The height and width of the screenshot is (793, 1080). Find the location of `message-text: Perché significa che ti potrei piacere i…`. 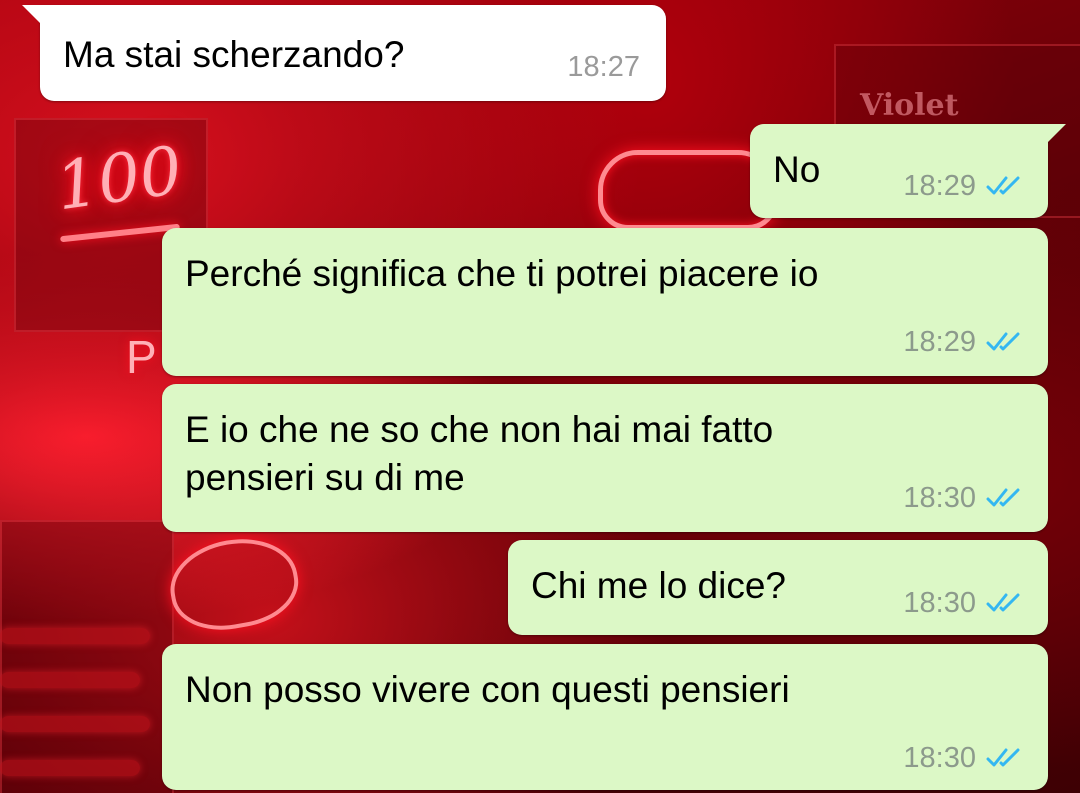

message-text: Perché significa che ti potrei piacere i… is located at coordinates (502, 273).